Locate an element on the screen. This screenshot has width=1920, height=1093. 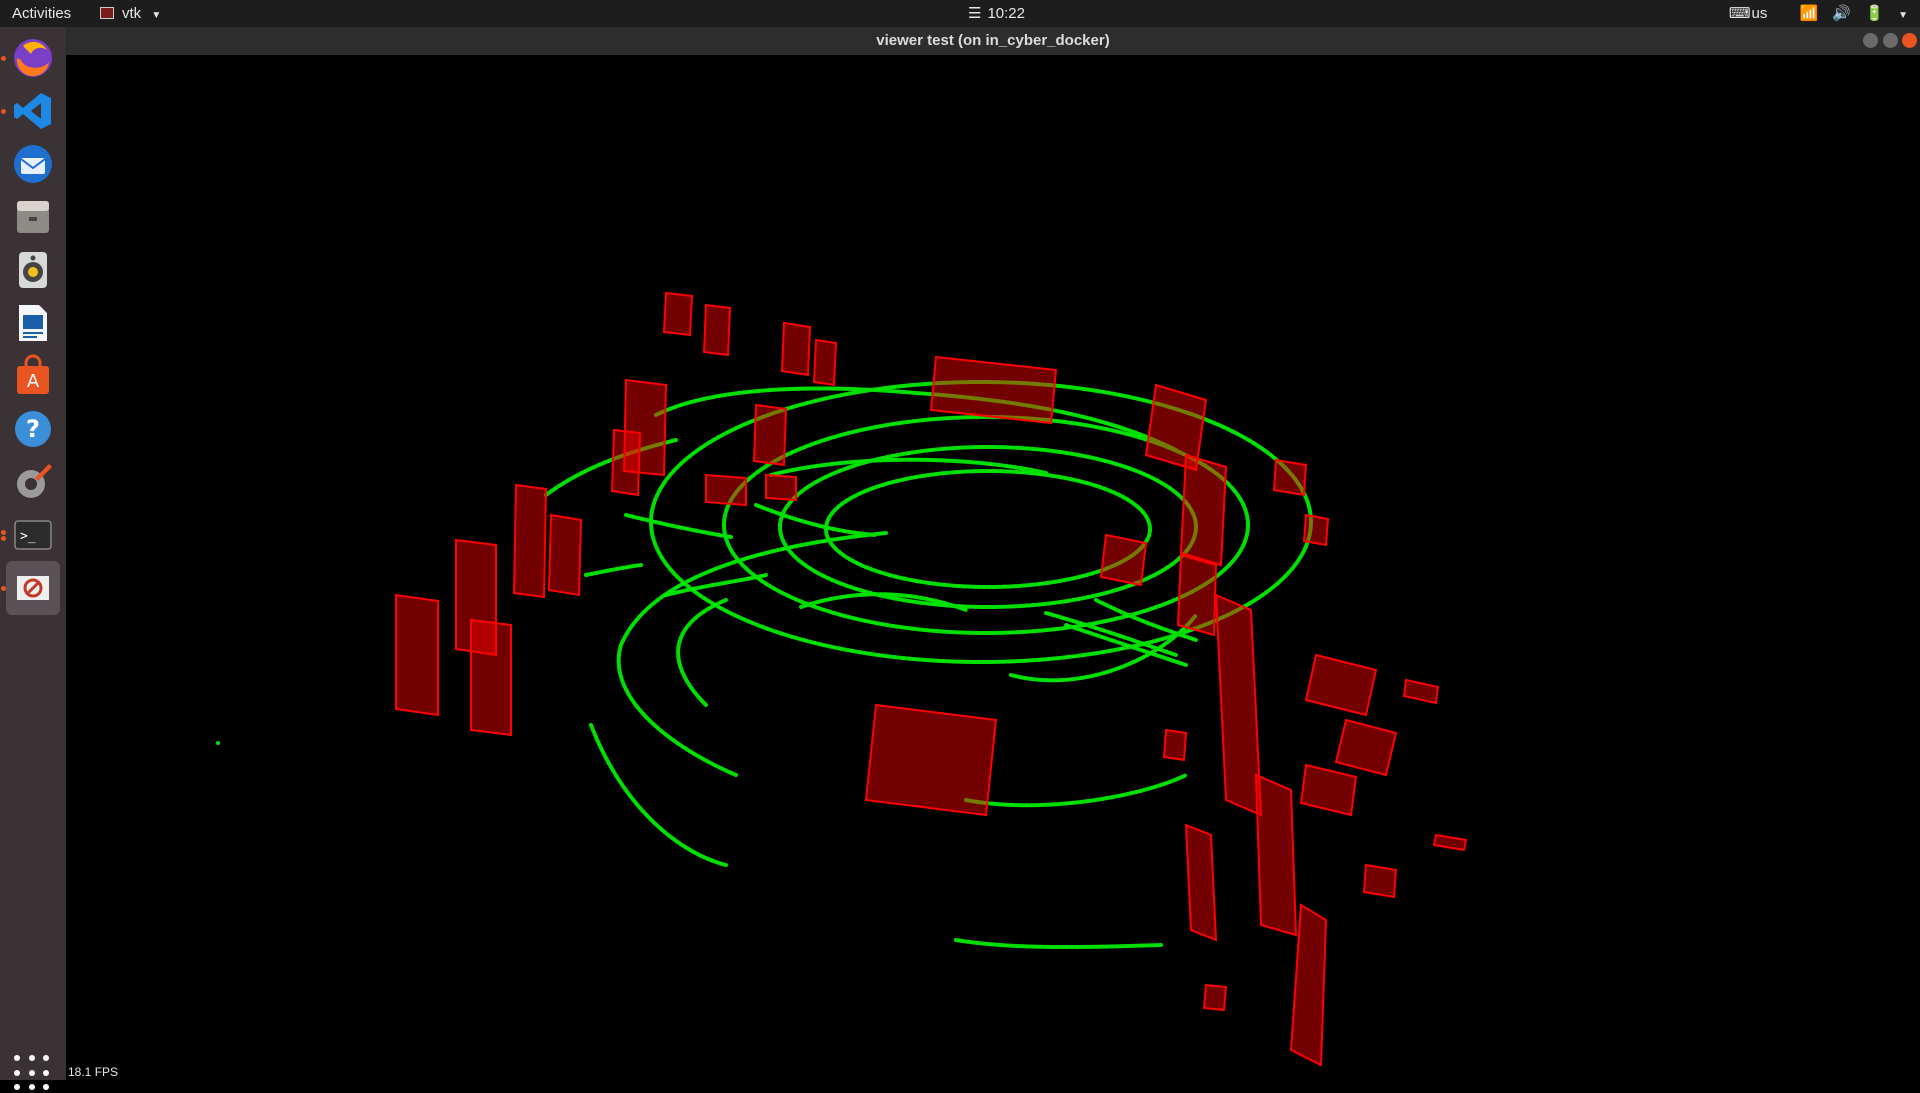
vtk-window-launcher is located at coordinates (33, 588).